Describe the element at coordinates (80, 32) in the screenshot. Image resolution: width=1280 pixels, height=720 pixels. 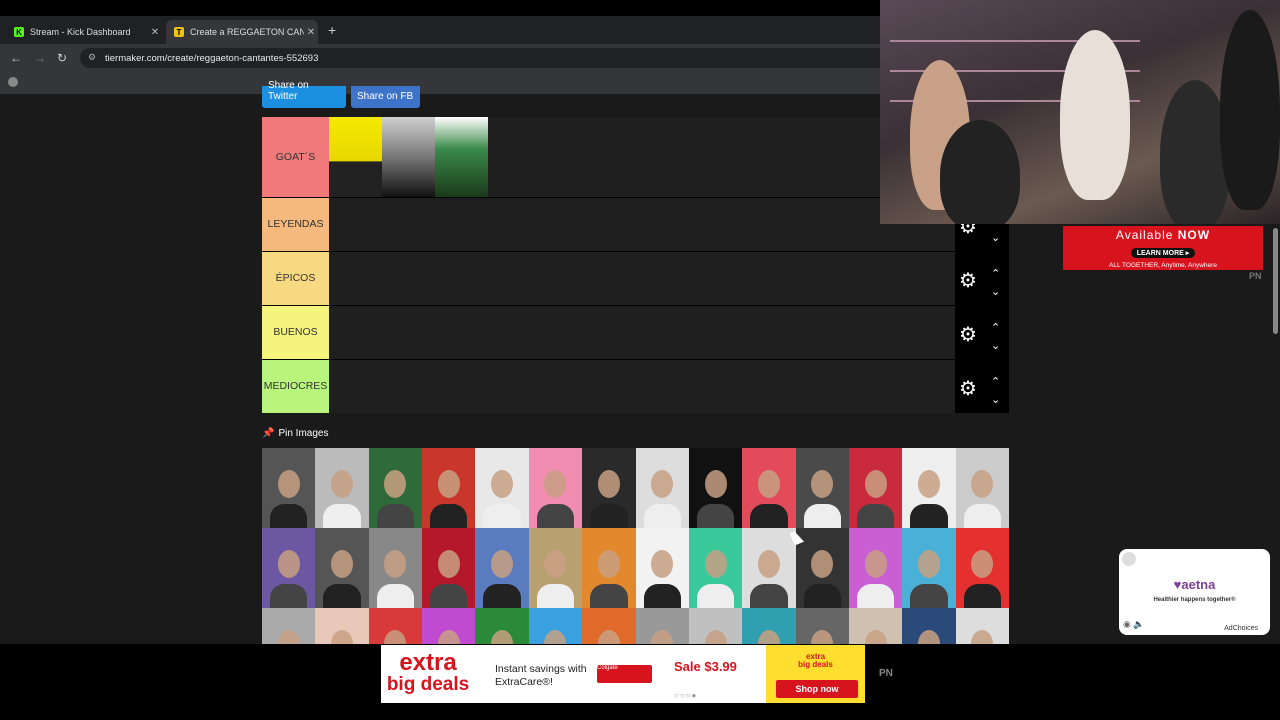
I see `tab-title: Stream - Kick Dashboard` at that location.